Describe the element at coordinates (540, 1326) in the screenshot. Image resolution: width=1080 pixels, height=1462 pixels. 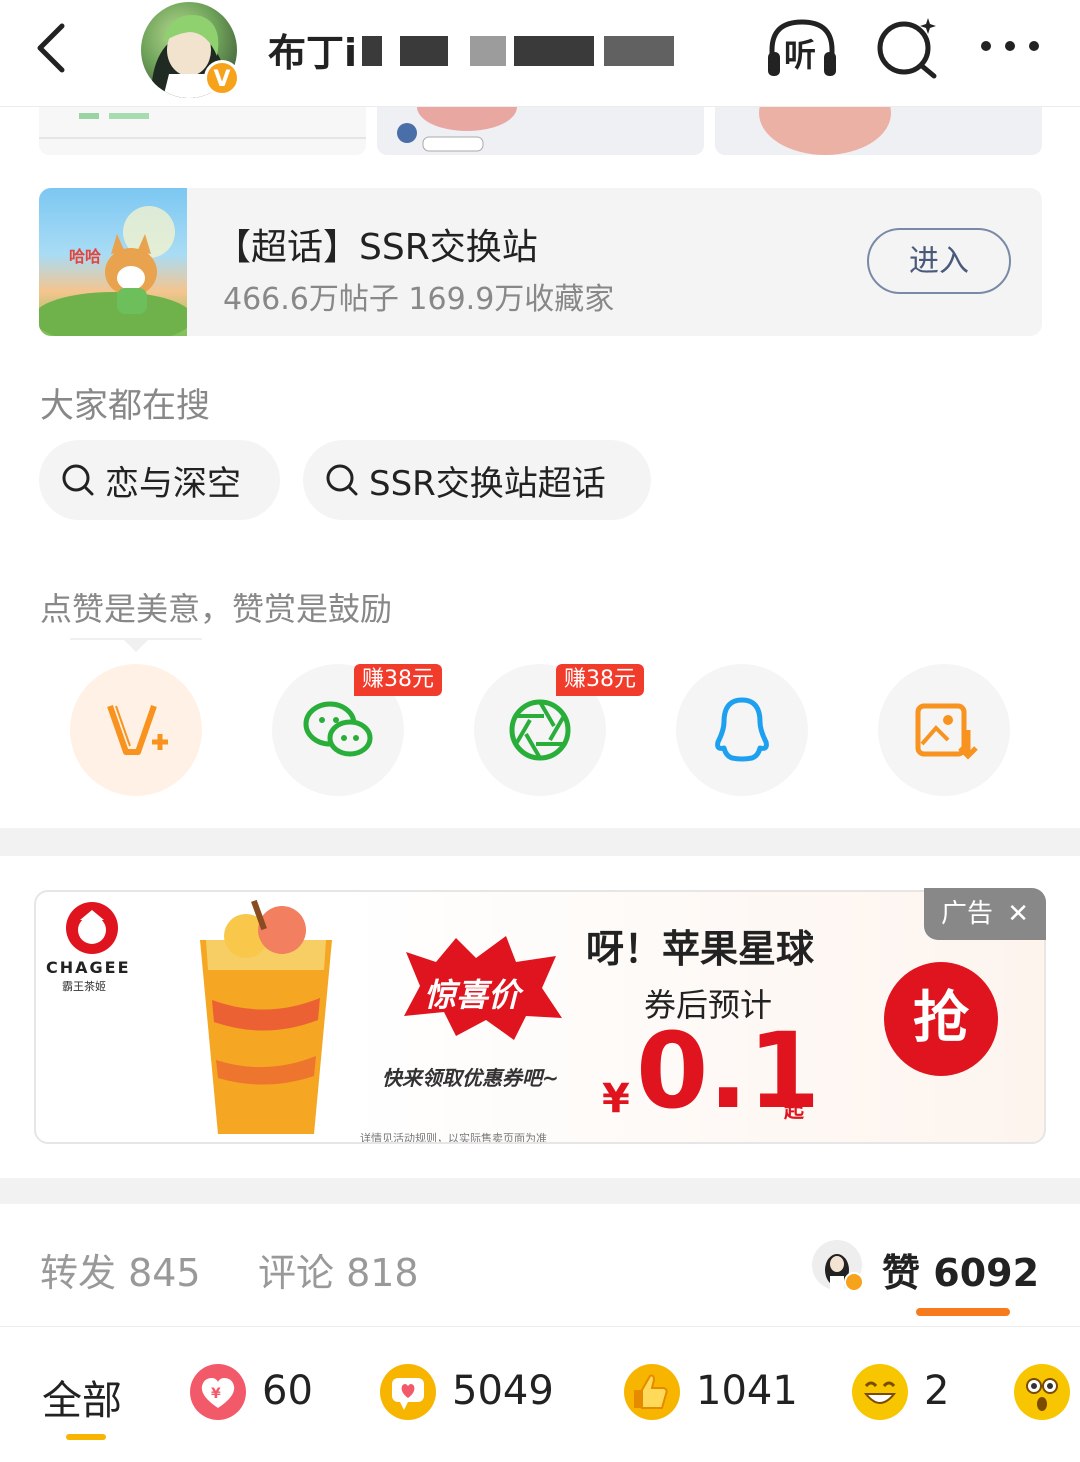
I see `divider` at that location.